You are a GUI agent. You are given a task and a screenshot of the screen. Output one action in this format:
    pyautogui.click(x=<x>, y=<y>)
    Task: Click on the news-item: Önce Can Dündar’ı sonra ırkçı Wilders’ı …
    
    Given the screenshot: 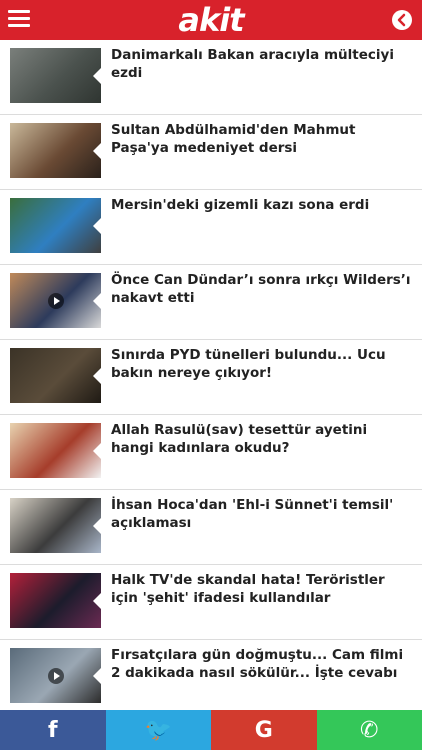 What is the action you would take?
    pyautogui.click(x=211, y=302)
    